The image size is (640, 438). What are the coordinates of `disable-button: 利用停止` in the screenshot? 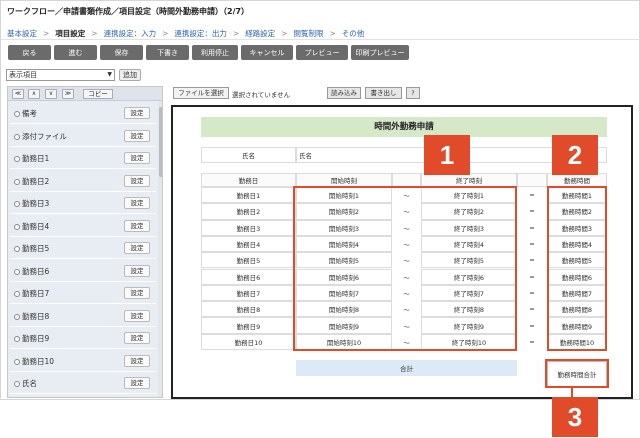 It's located at (215, 52).